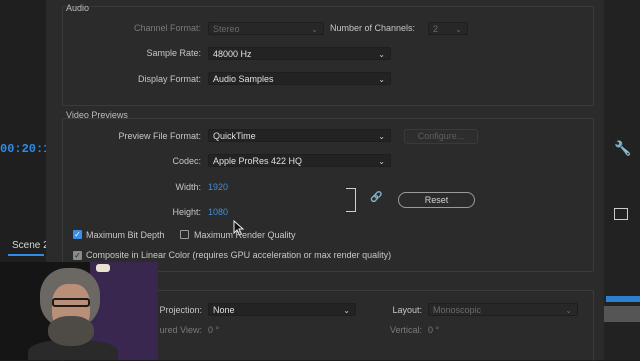 This screenshot has width=640, height=361. What do you see at coordinates (78, 8) in the screenshot?
I see `audio-section-title: Audio` at bounding box center [78, 8].